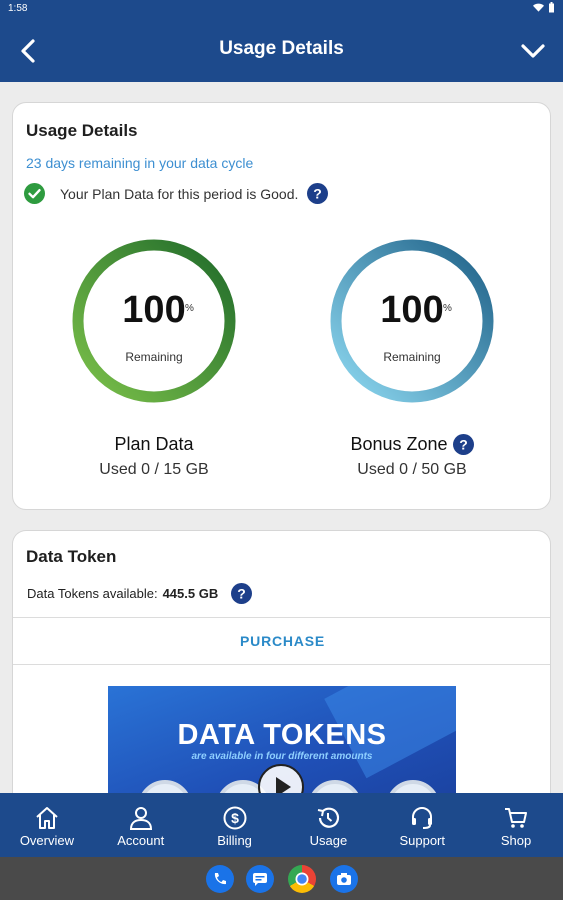  What do you see at coordinates (140, 818) in the screenshot?
I see `person-icon` at bounding box center [140, 818].